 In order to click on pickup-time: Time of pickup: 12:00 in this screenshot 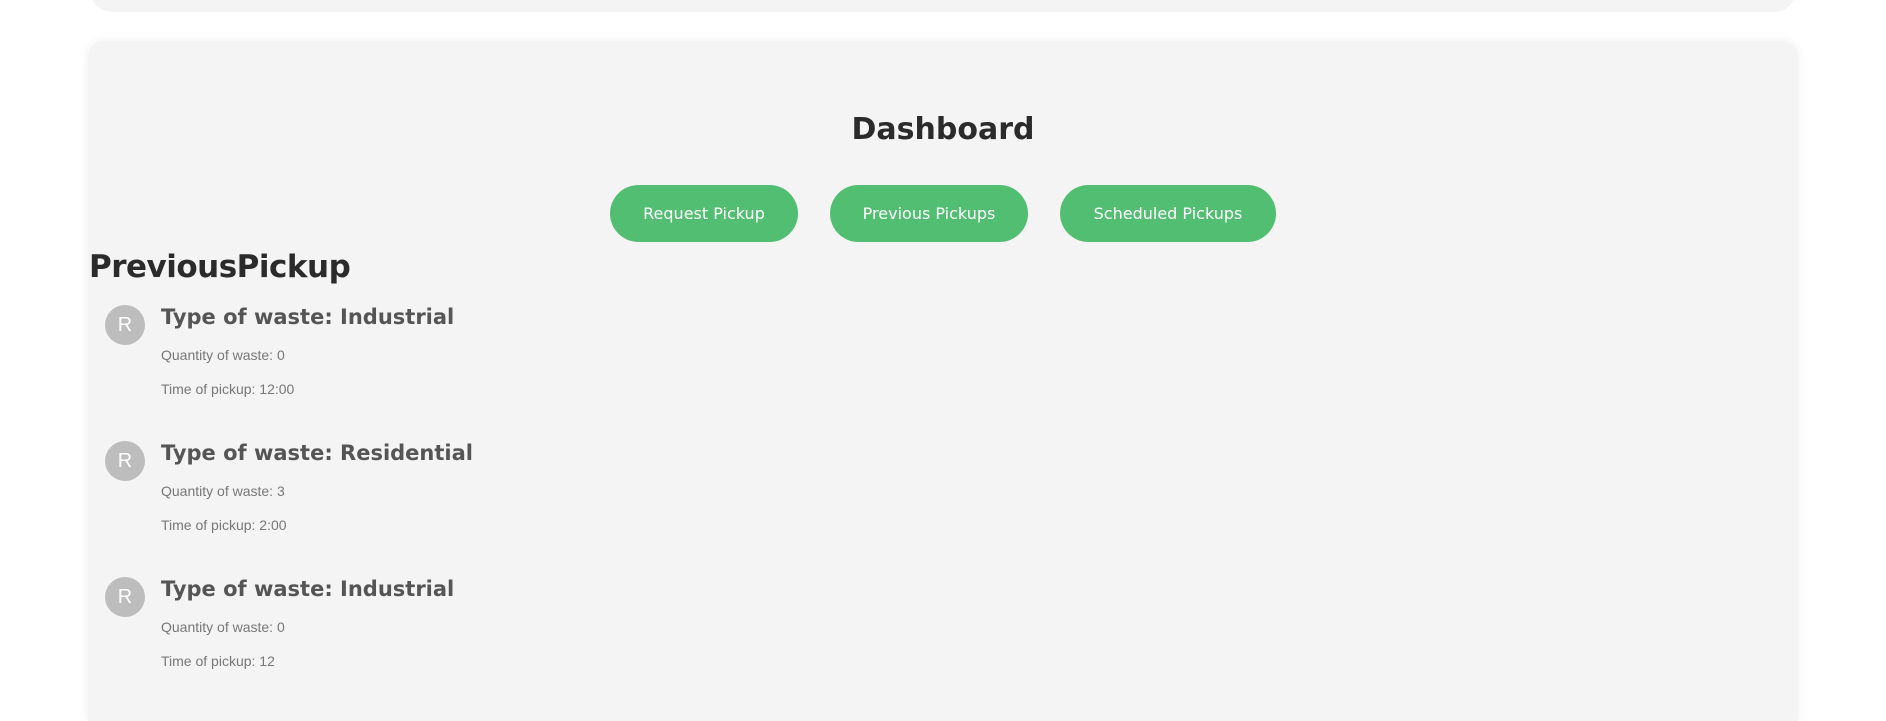, I will do `click(228, 389)`.